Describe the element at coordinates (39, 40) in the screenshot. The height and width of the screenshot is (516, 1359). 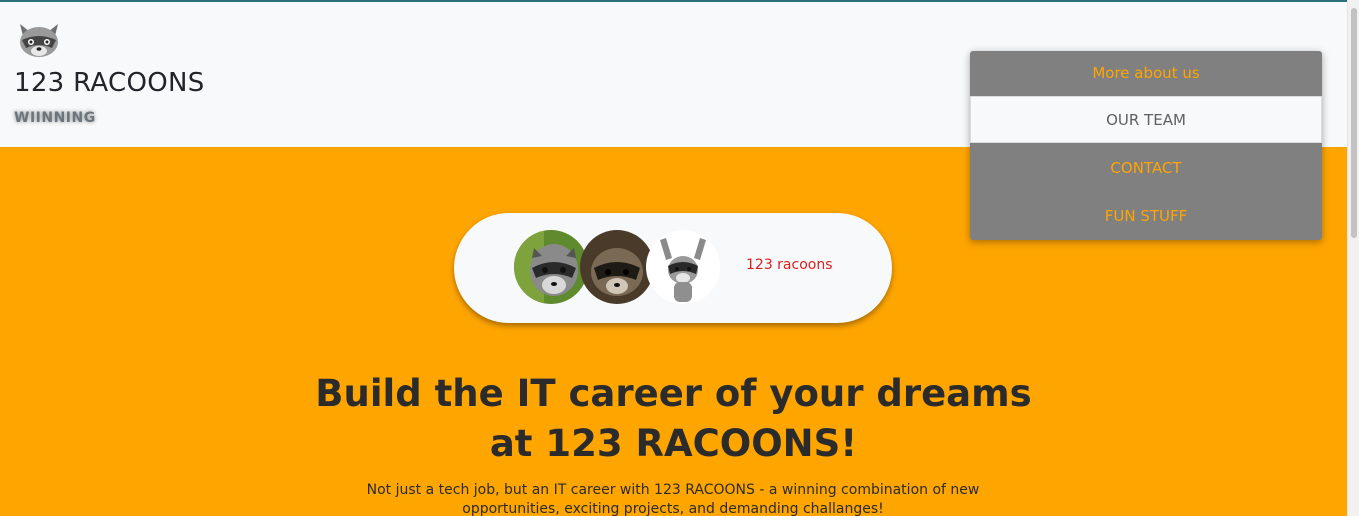
I see `raccoon-icon` at that location.